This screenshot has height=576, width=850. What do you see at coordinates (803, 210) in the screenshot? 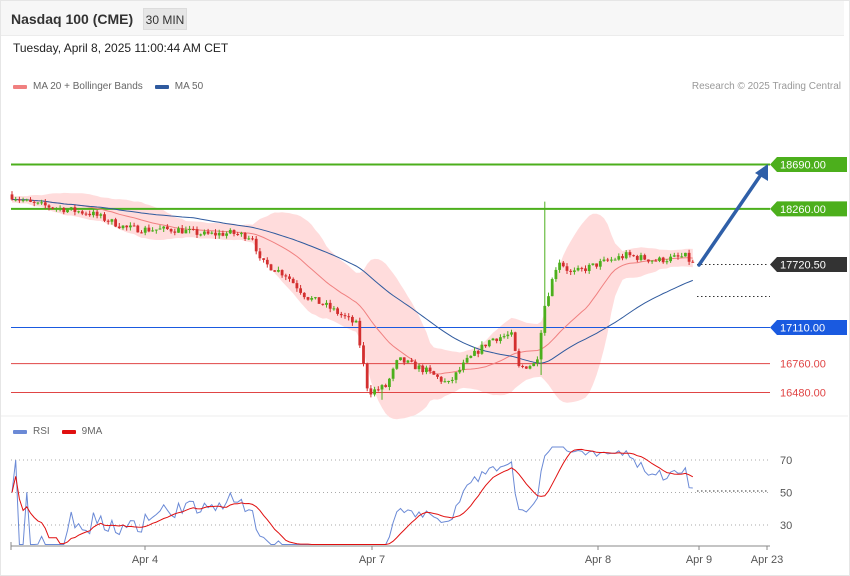
I see `level-label-18260.00: 18260.00` at bounding box center [803, 210].